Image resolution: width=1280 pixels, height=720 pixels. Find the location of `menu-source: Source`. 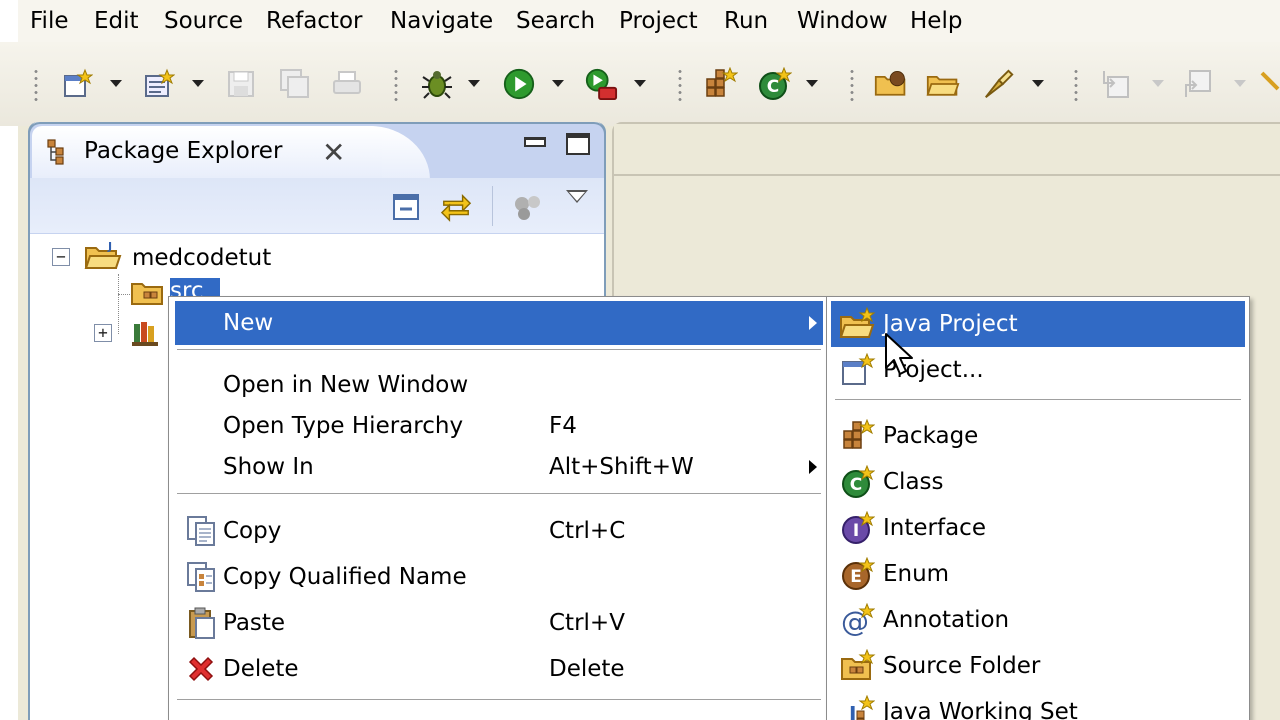

menu-source: Source is located at coordinates (203, 21).